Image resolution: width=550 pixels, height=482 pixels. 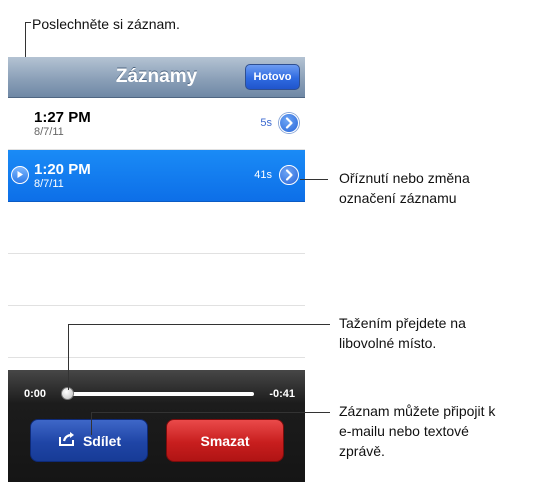 What do you see at coordinates (272, 77) in the screenshot?
I see `done-button: Hotovo` at bounding box center [272, 77].